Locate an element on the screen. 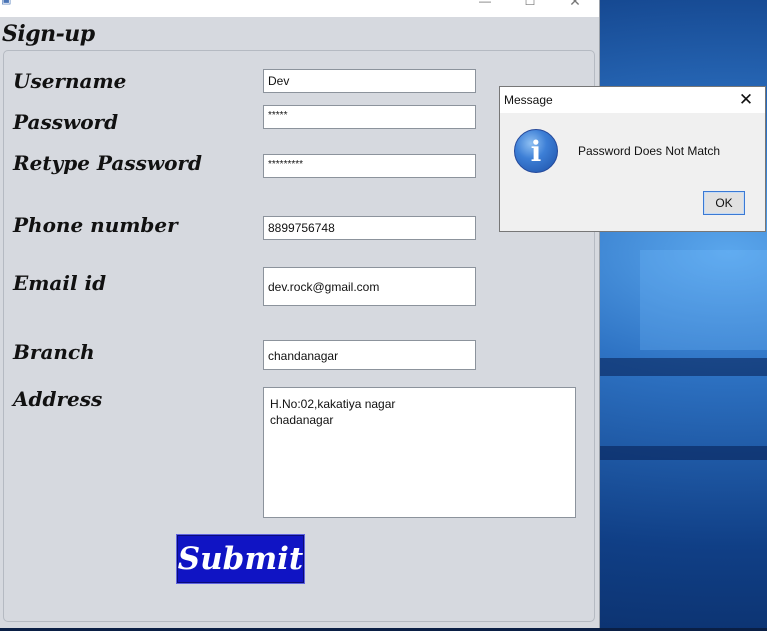 The width and height of the screenshot is (767, 631). dialog-title-bar: Message ✕ is located at coordinates (632, 100).